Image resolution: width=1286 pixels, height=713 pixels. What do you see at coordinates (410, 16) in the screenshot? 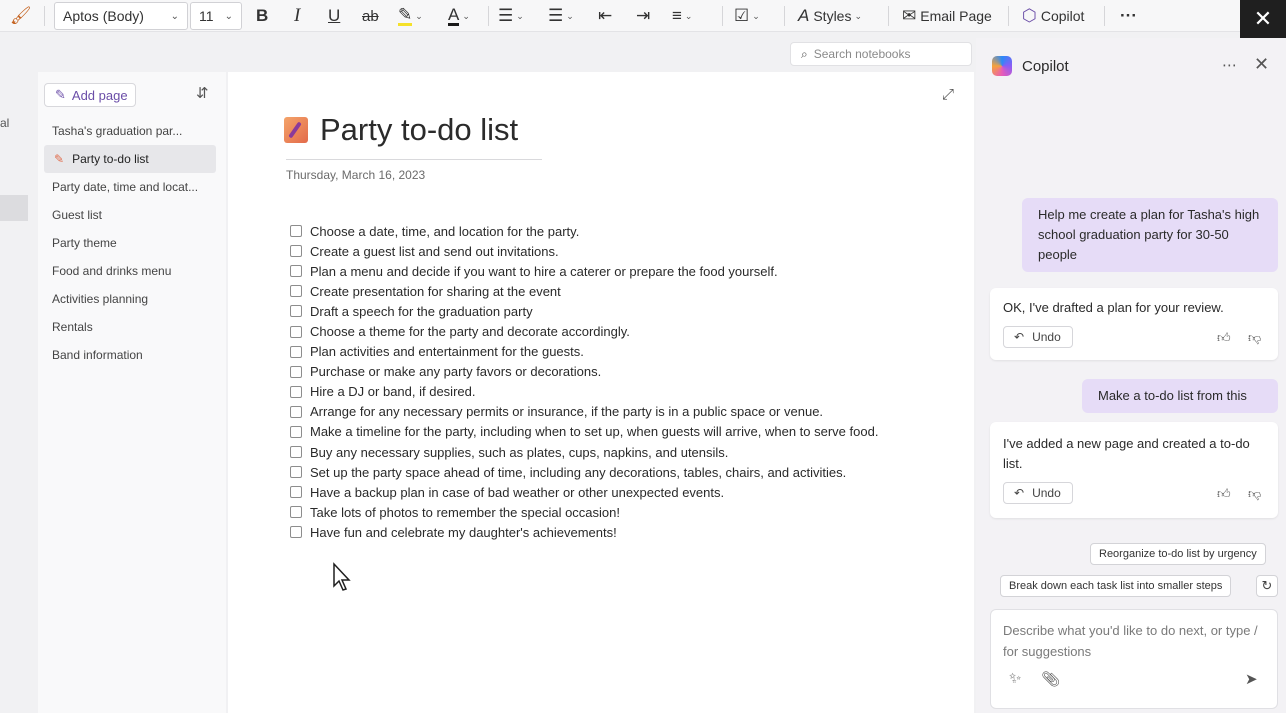
I see `highlight-button: ✎ ⌄` at bounding box center [410, 16].